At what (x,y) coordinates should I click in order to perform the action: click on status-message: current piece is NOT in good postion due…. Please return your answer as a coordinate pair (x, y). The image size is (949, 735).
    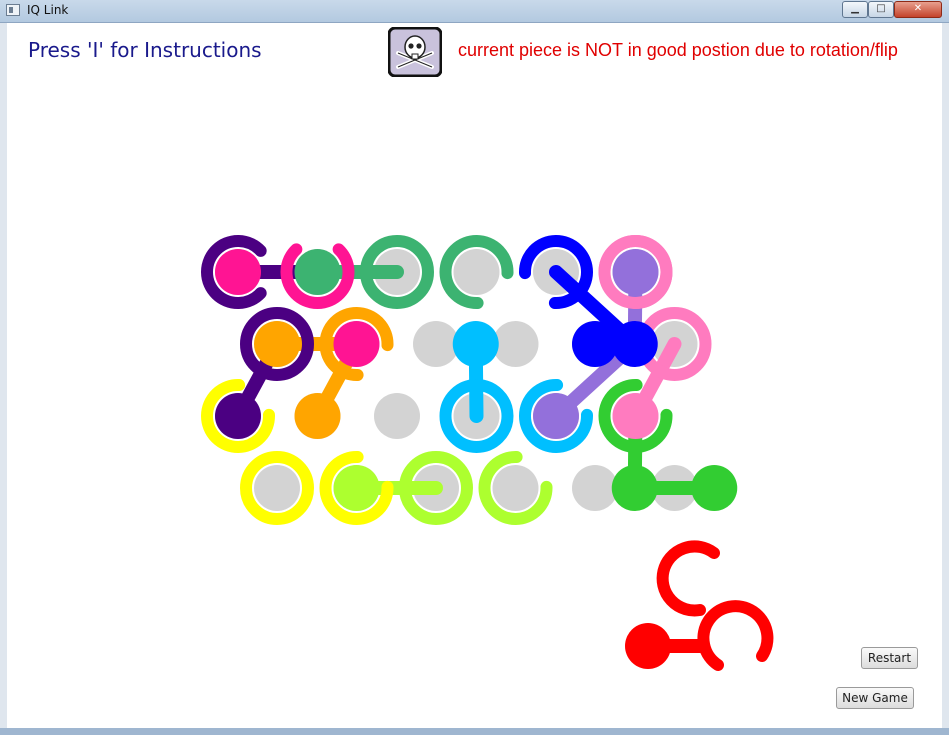
    Looking at the image, I should click on (678, 50).